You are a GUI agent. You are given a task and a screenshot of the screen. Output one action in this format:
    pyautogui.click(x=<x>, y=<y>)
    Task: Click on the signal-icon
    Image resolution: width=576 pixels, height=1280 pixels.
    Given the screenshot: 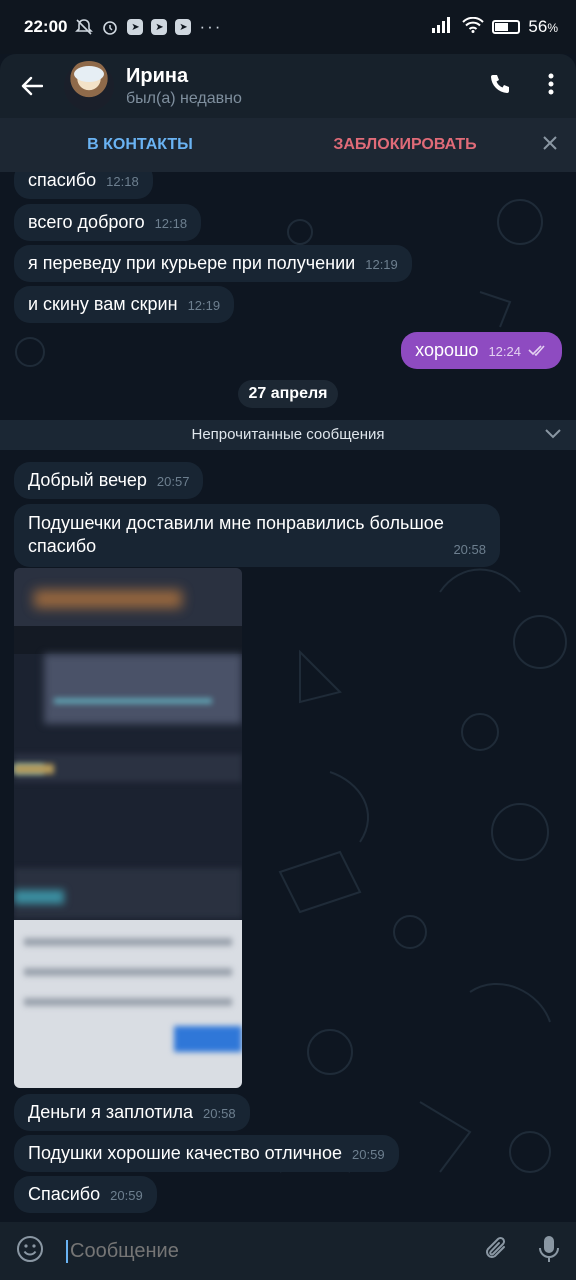 What is the action you would take?
    pyautogui.click(x=443, y=27)
    